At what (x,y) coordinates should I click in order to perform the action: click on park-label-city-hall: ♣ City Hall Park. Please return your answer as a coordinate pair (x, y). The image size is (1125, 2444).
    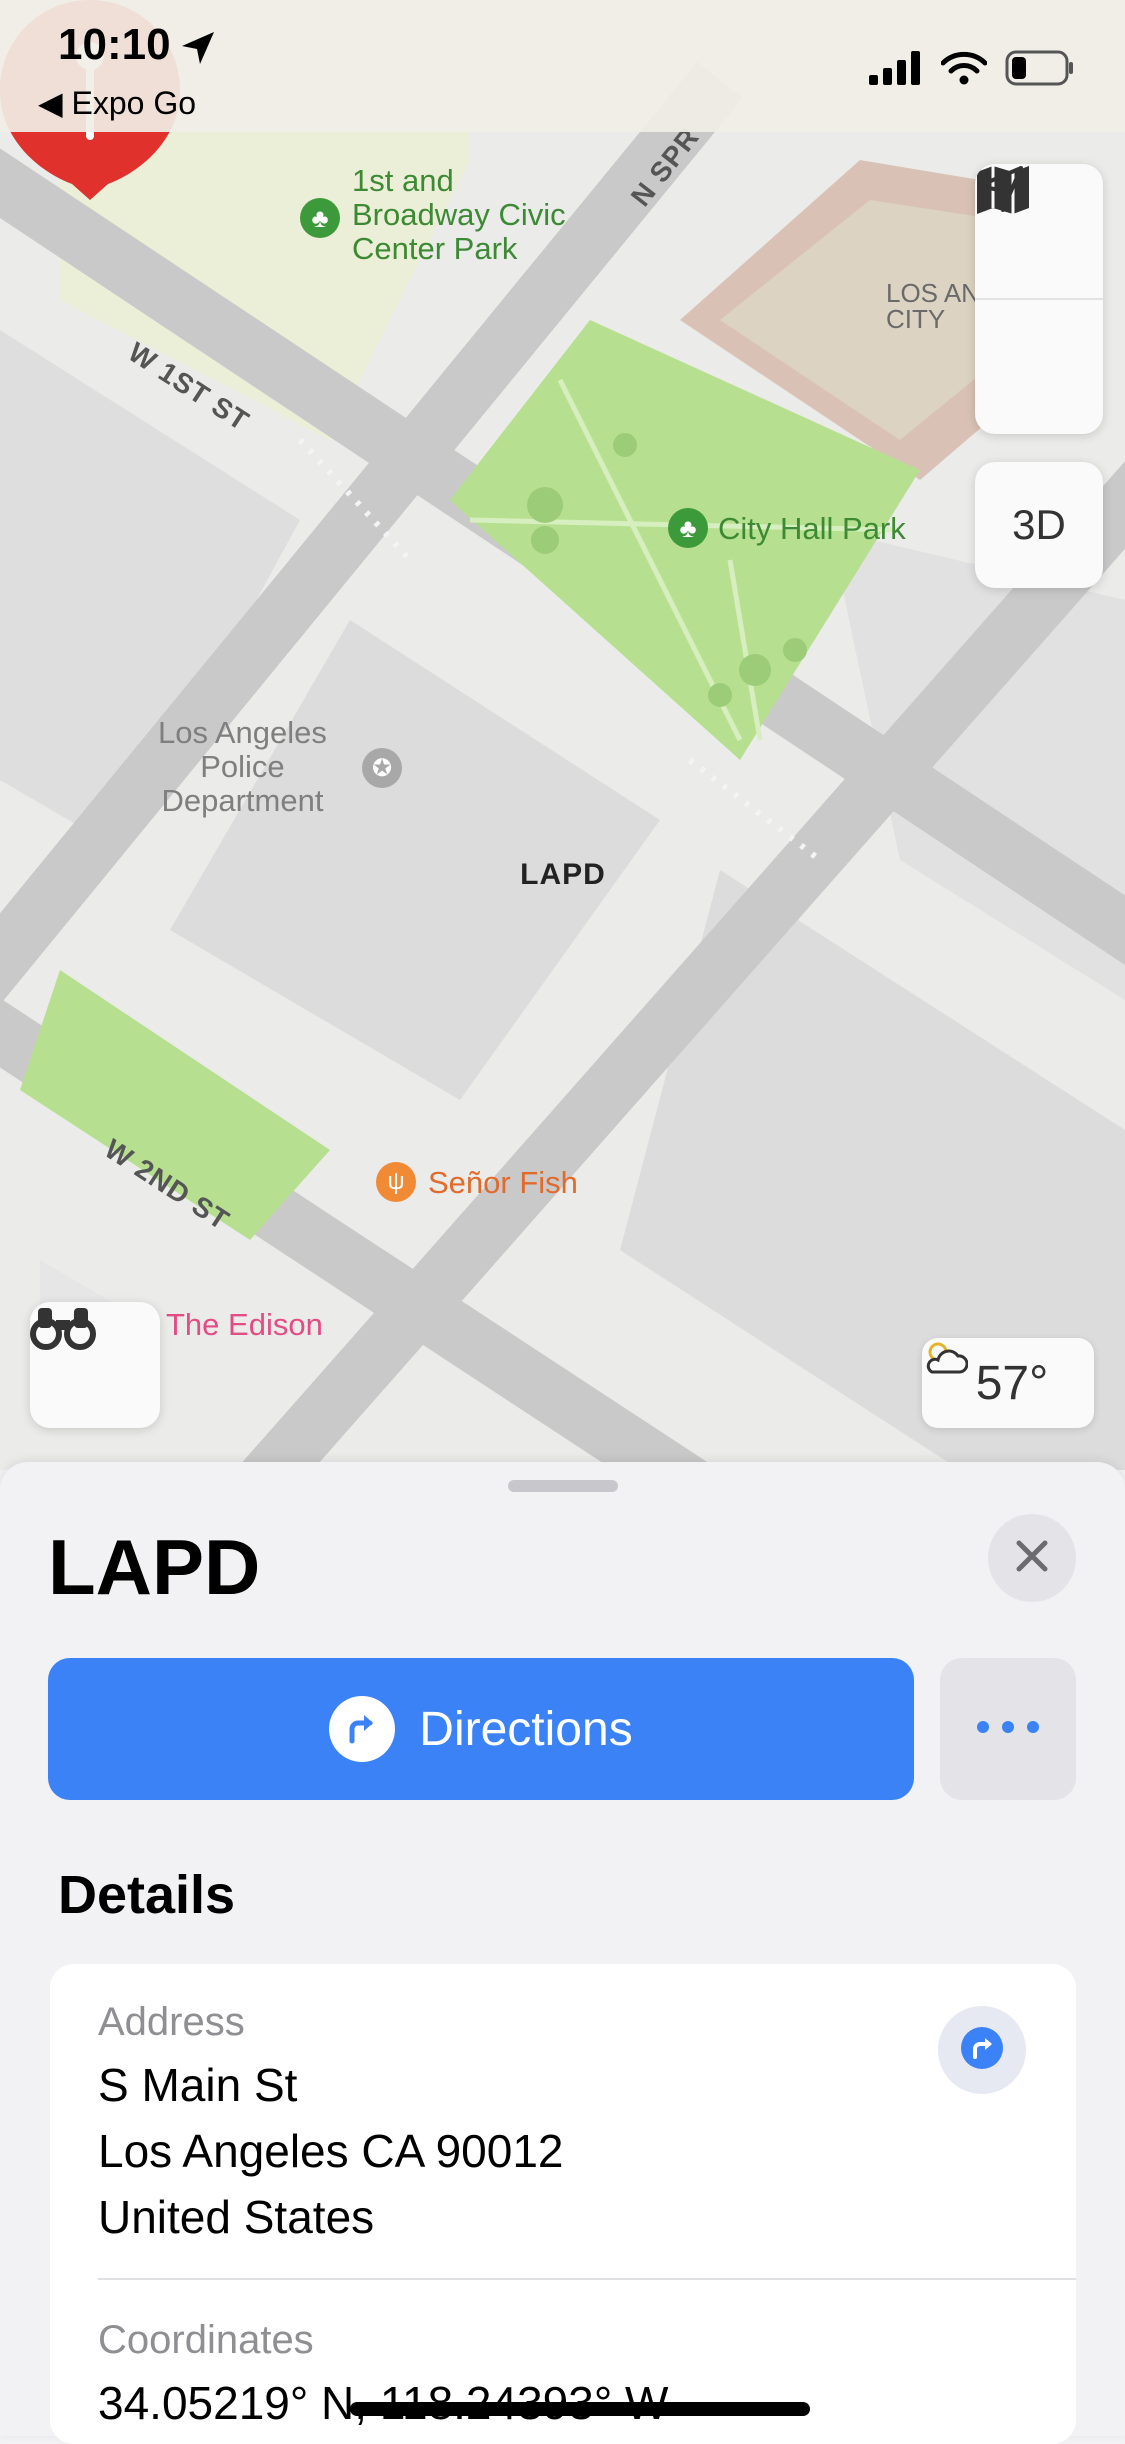
    Looking at the image, I should click on (787, 528).